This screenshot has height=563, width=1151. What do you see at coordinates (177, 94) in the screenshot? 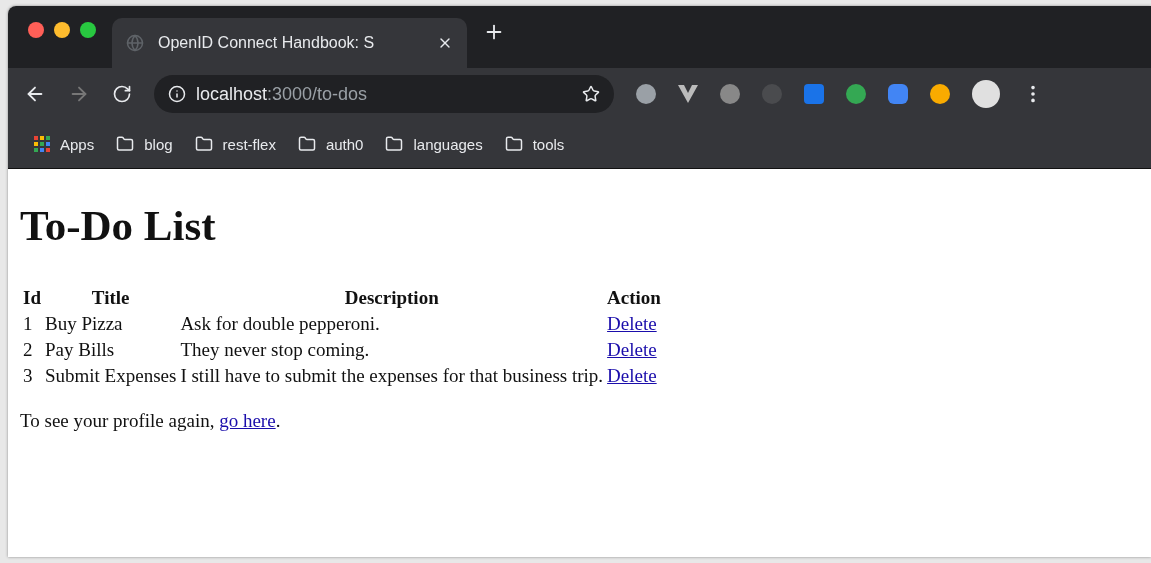
I see `info-icon` at bounding box center [177, 94].